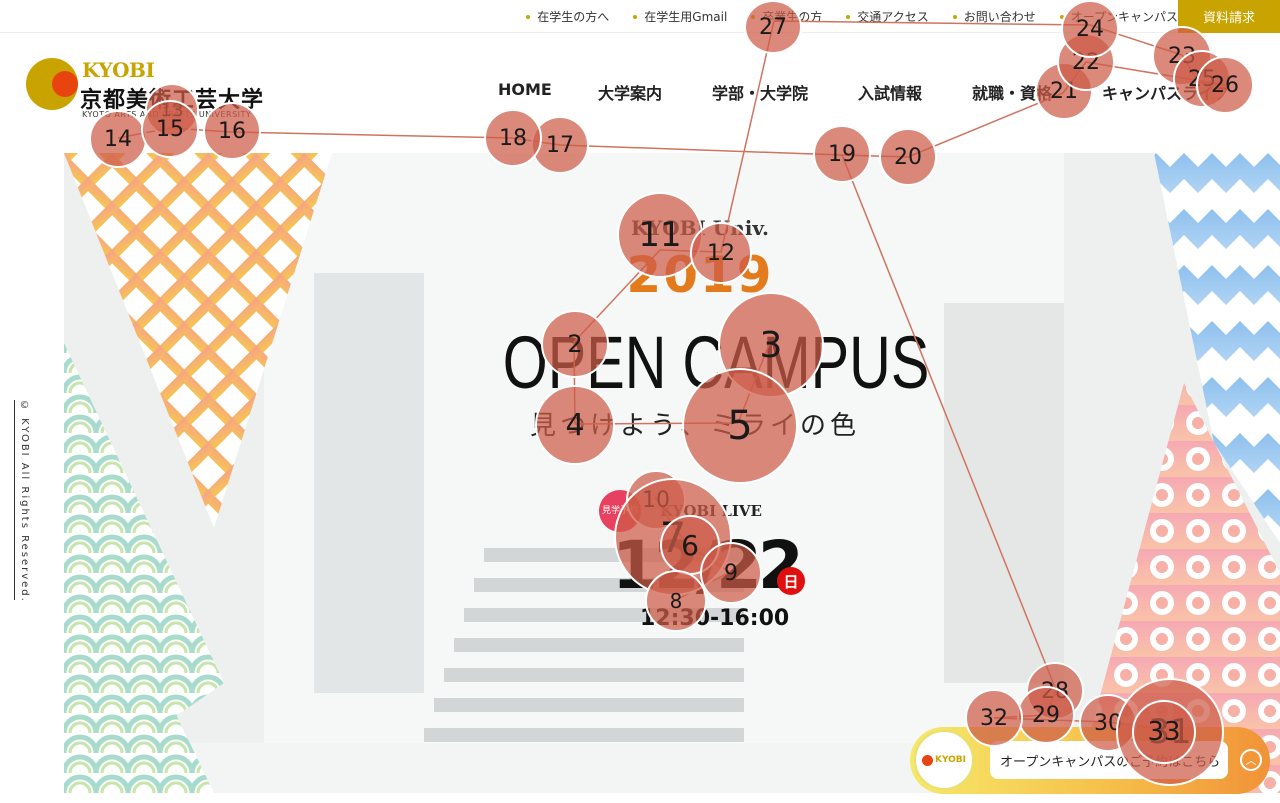  What do you see at coordinates (1109, 760) in the screenshot?
I see `chat-message: オープンキャンパスのご予約はこちら` at bounding box center [1109, 760].